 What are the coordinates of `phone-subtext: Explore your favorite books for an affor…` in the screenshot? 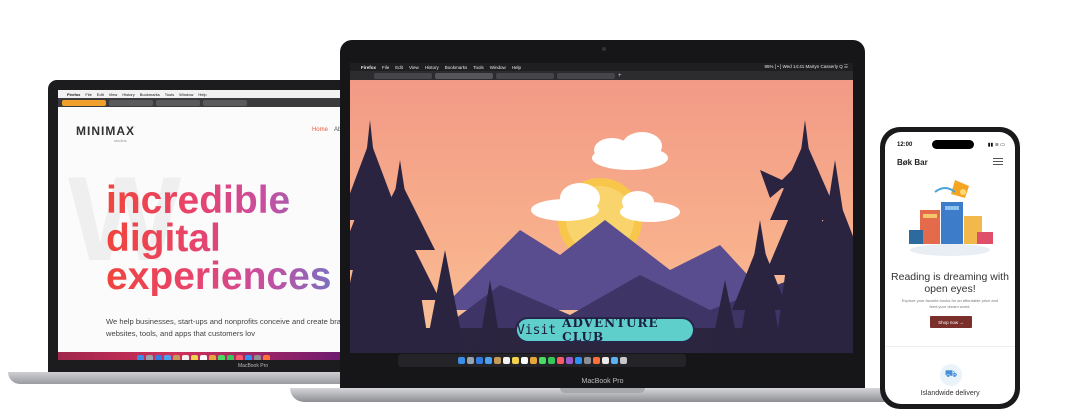 It's located at (950, 304).